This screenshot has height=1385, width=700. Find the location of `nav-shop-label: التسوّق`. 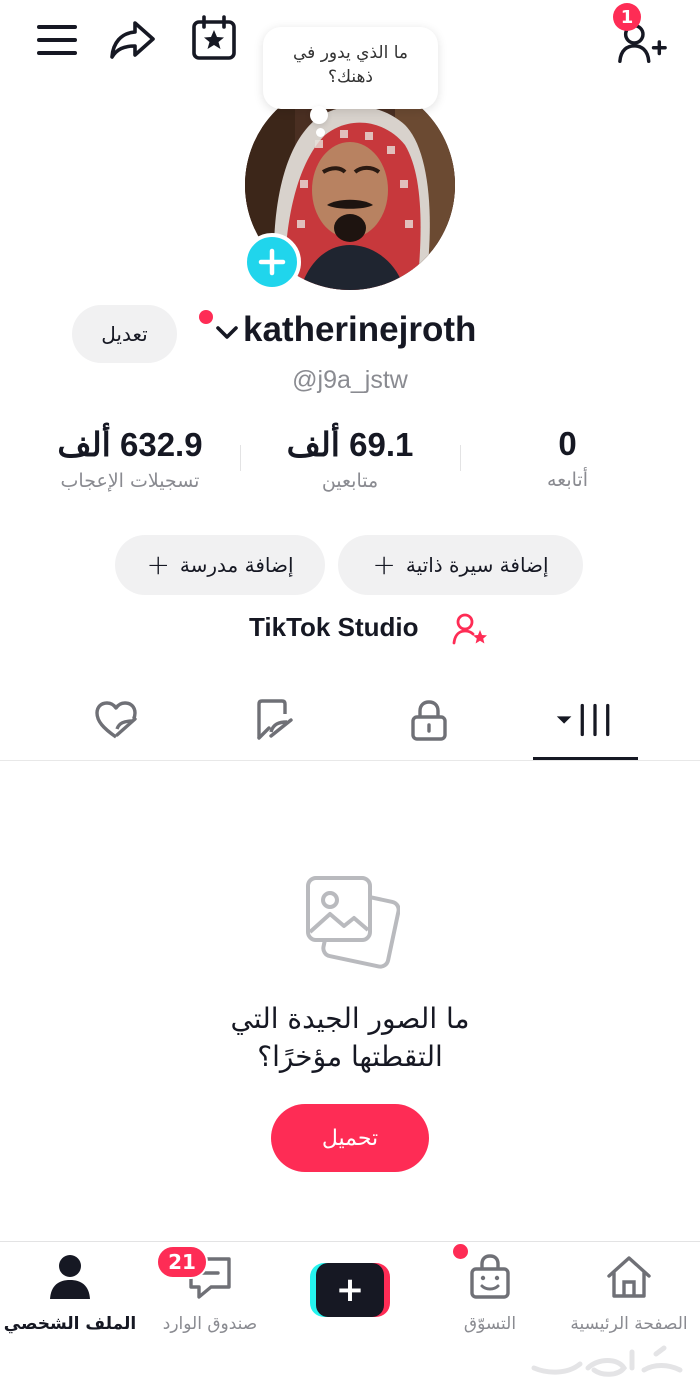

nav-shop-label: التسوّق is located at coordinates (490, 1324).